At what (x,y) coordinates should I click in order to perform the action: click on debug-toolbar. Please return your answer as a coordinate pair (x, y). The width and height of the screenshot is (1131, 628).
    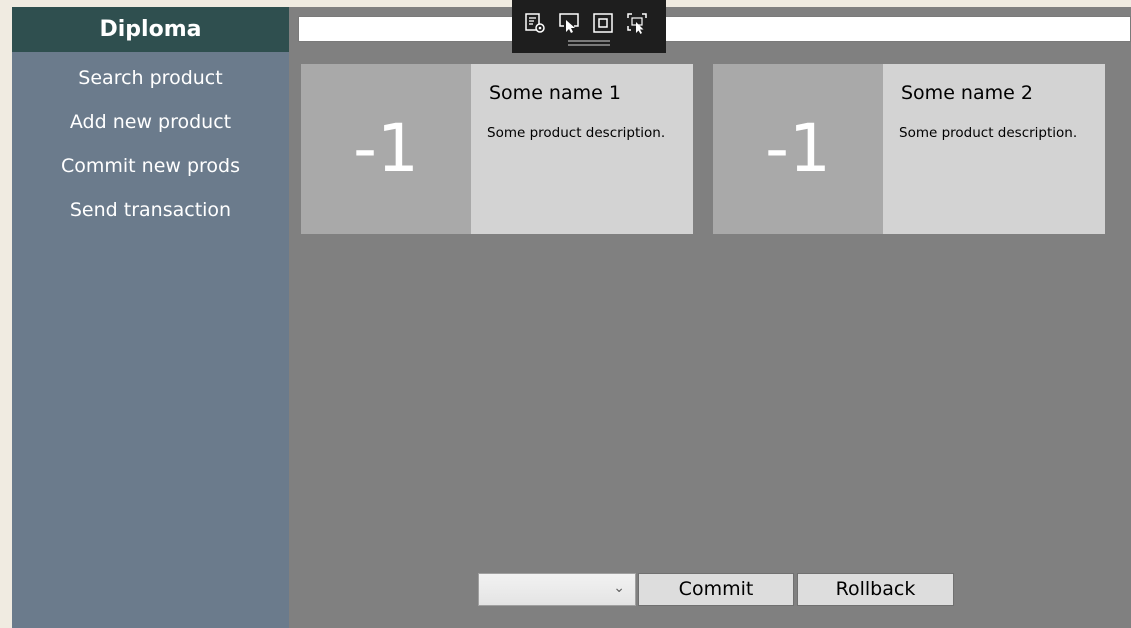
    Looking at the image, I should click on (589, 26).